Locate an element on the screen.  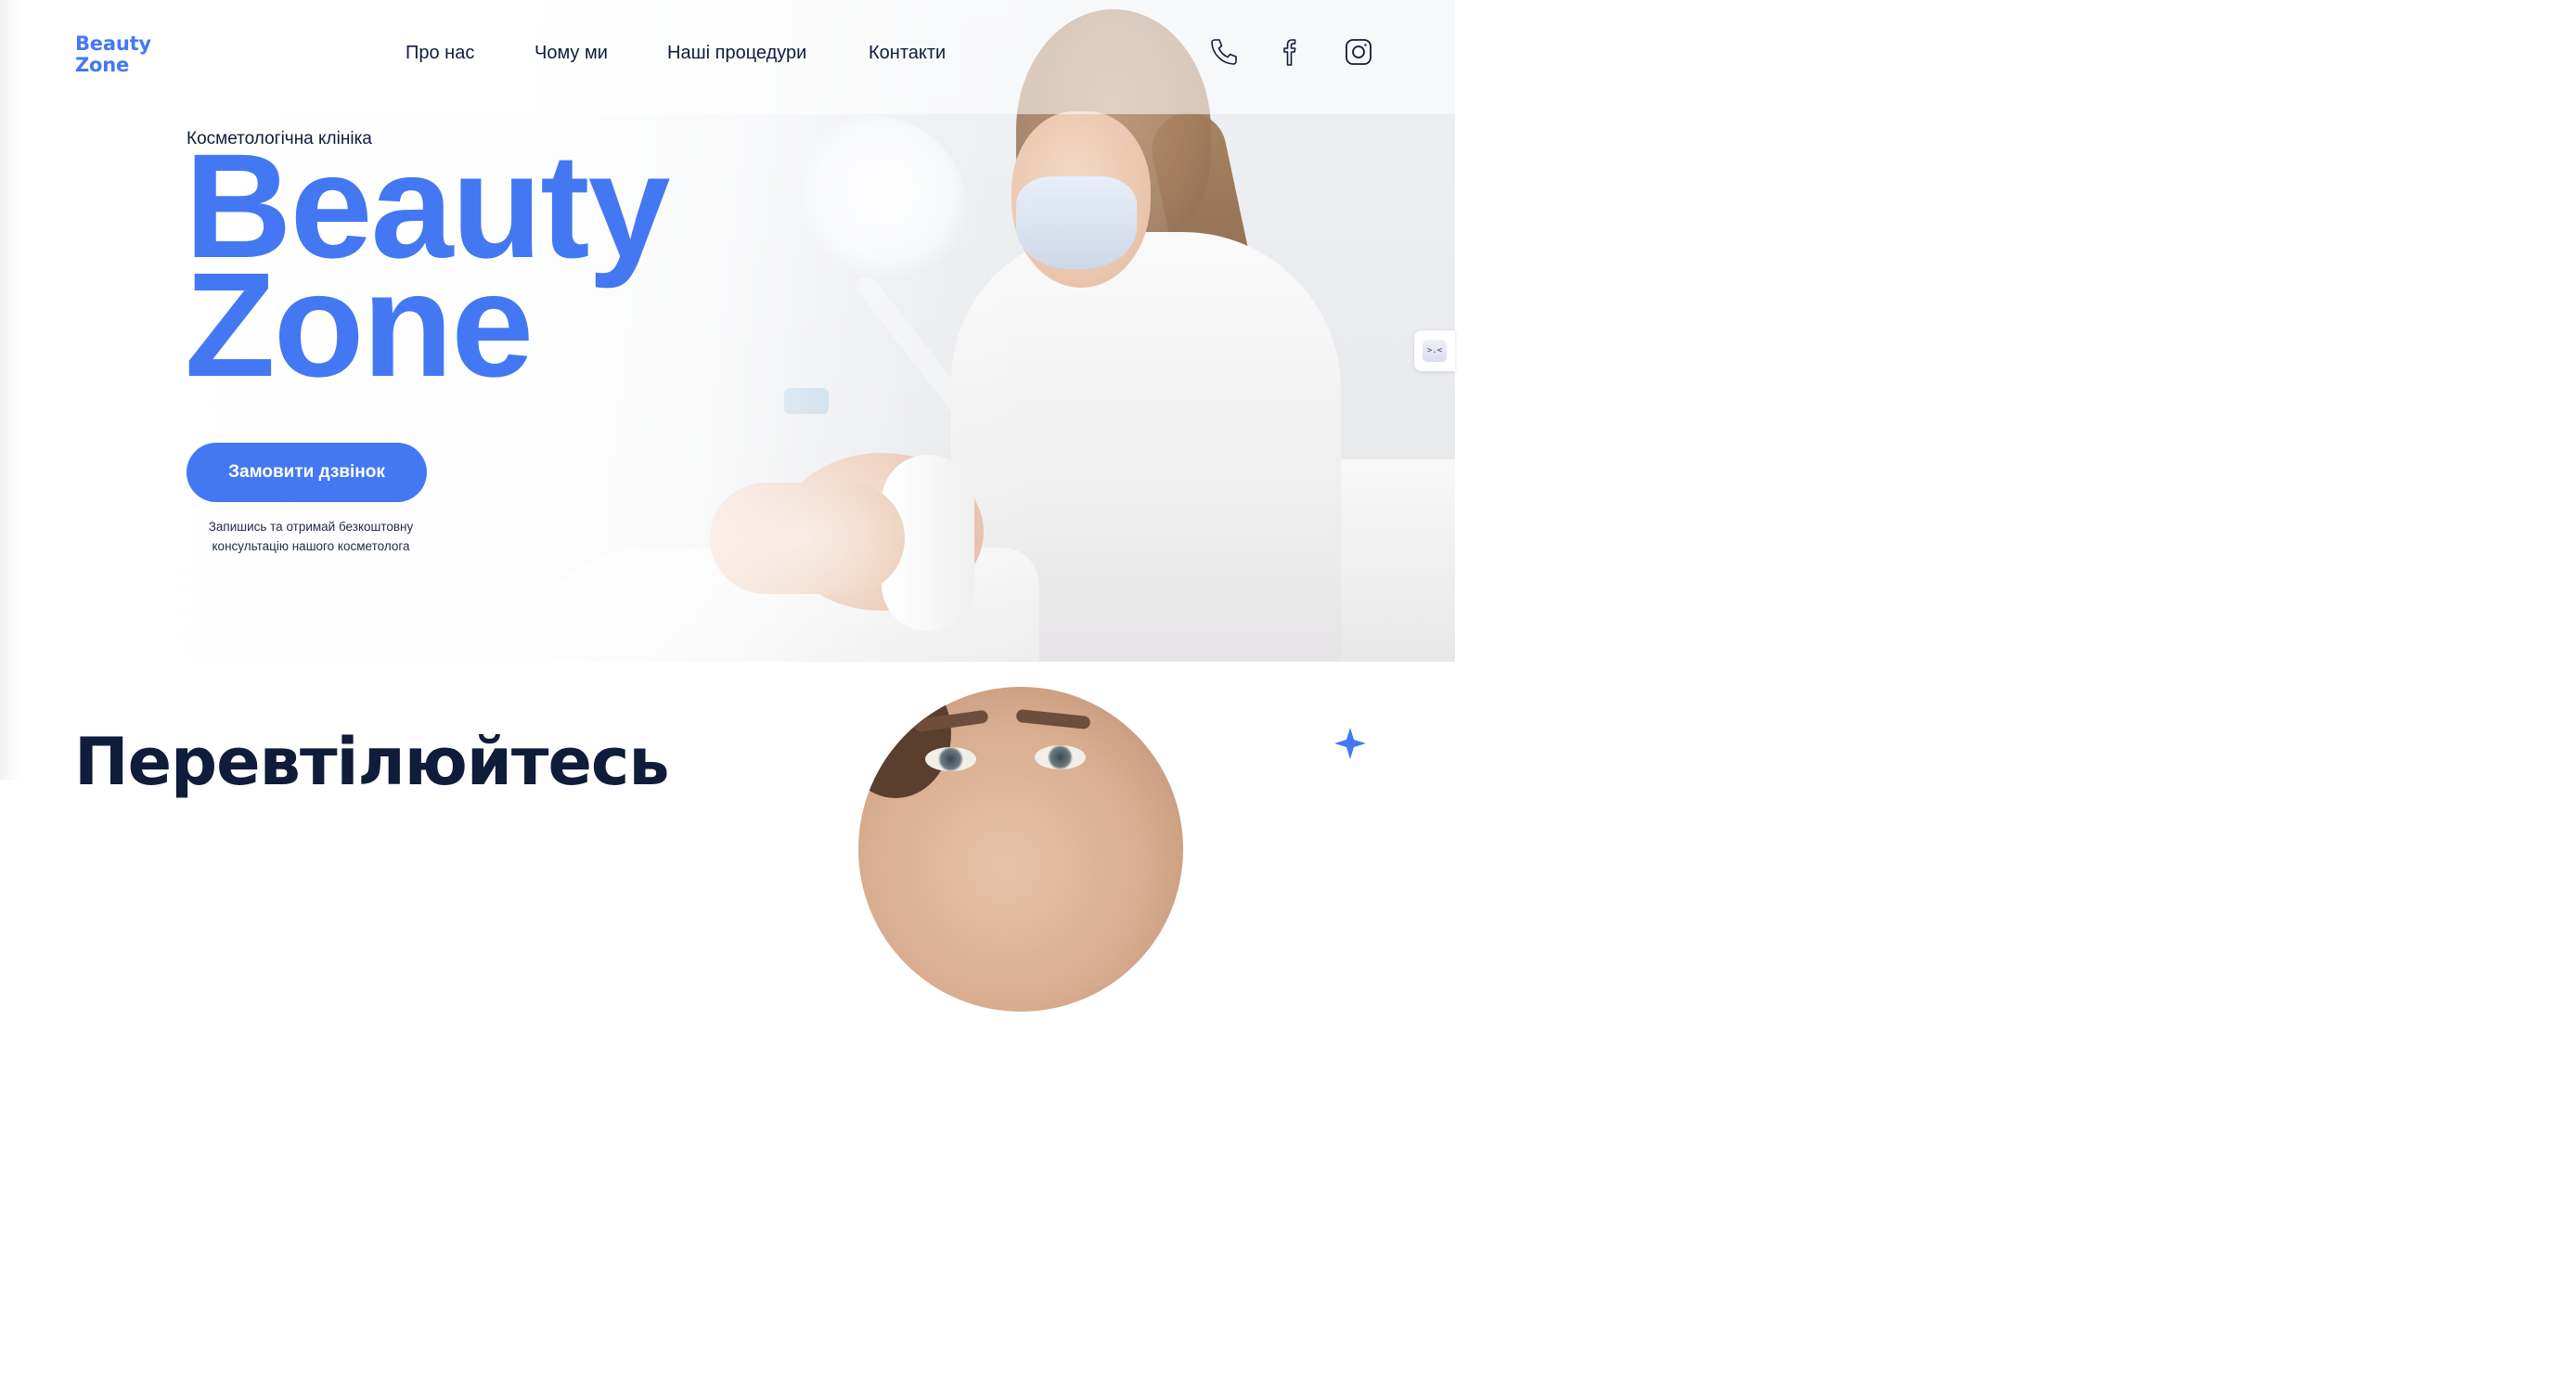
order-call-button: Замовити дзвінок is located at coordinates (307, 473).